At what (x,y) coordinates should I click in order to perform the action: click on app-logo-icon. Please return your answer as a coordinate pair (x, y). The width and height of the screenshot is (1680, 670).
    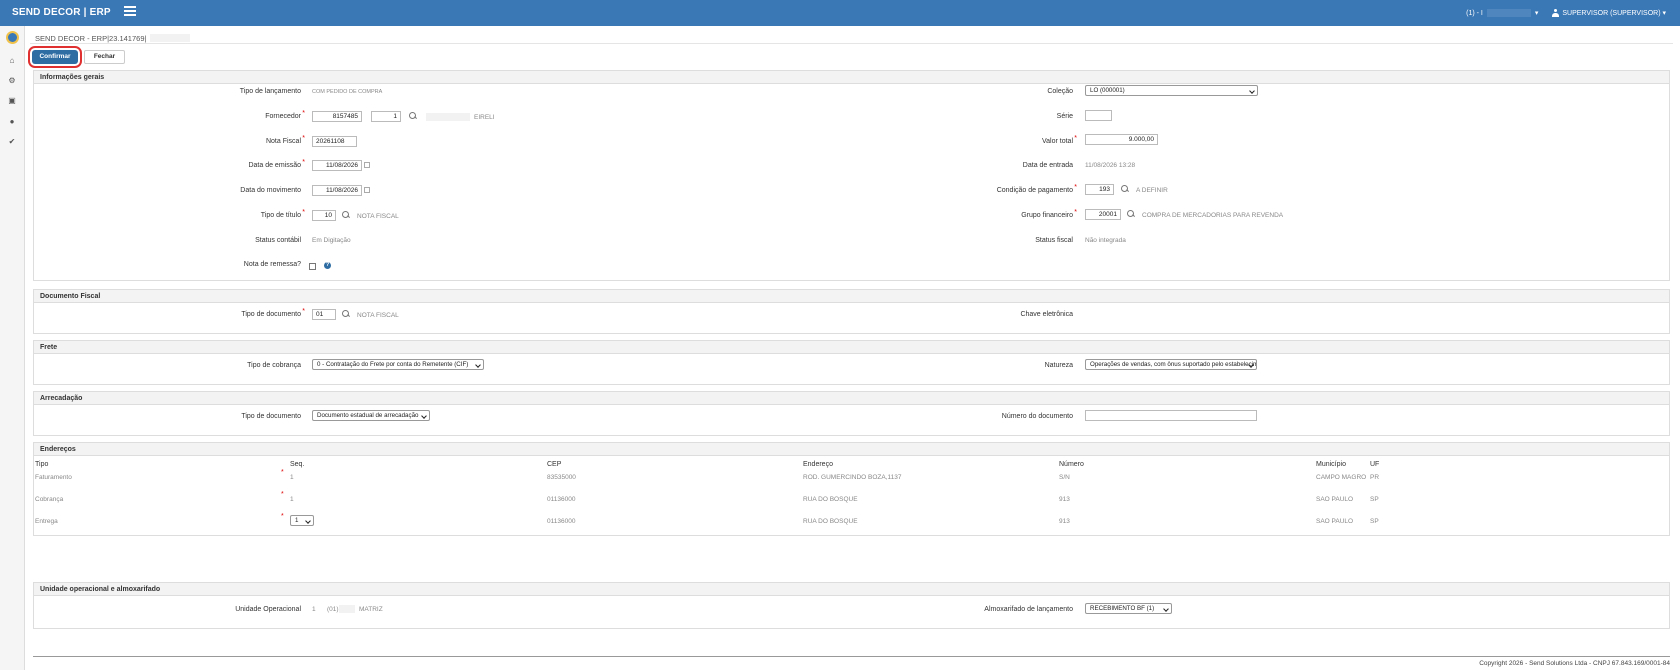
    Looking at the image, I should click on (12, 37).